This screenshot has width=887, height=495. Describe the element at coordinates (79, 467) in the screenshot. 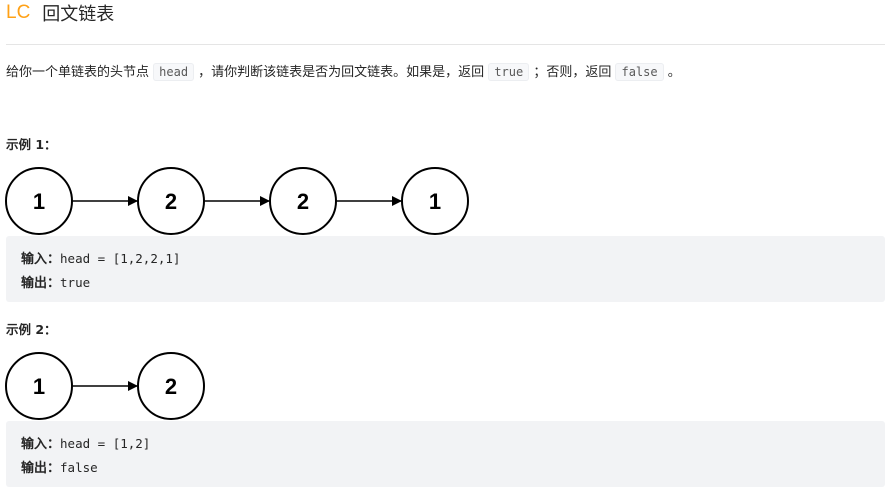

I see `output-value: false` at that location.